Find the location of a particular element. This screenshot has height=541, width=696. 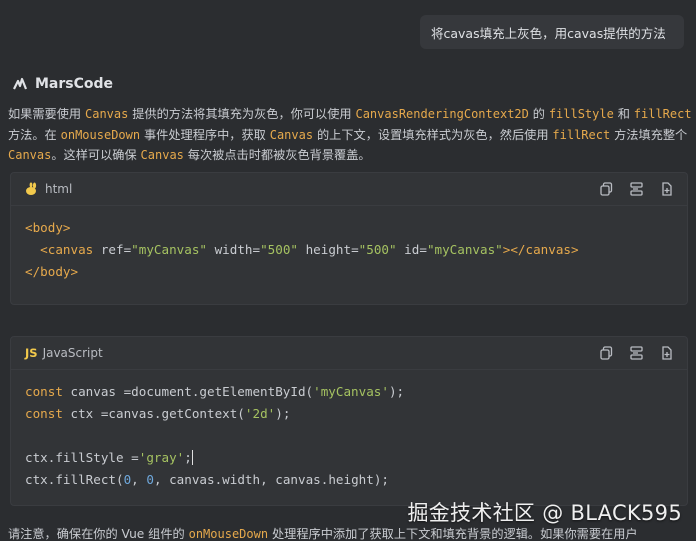

code-language-label: html is located at coordinates (59, 189).